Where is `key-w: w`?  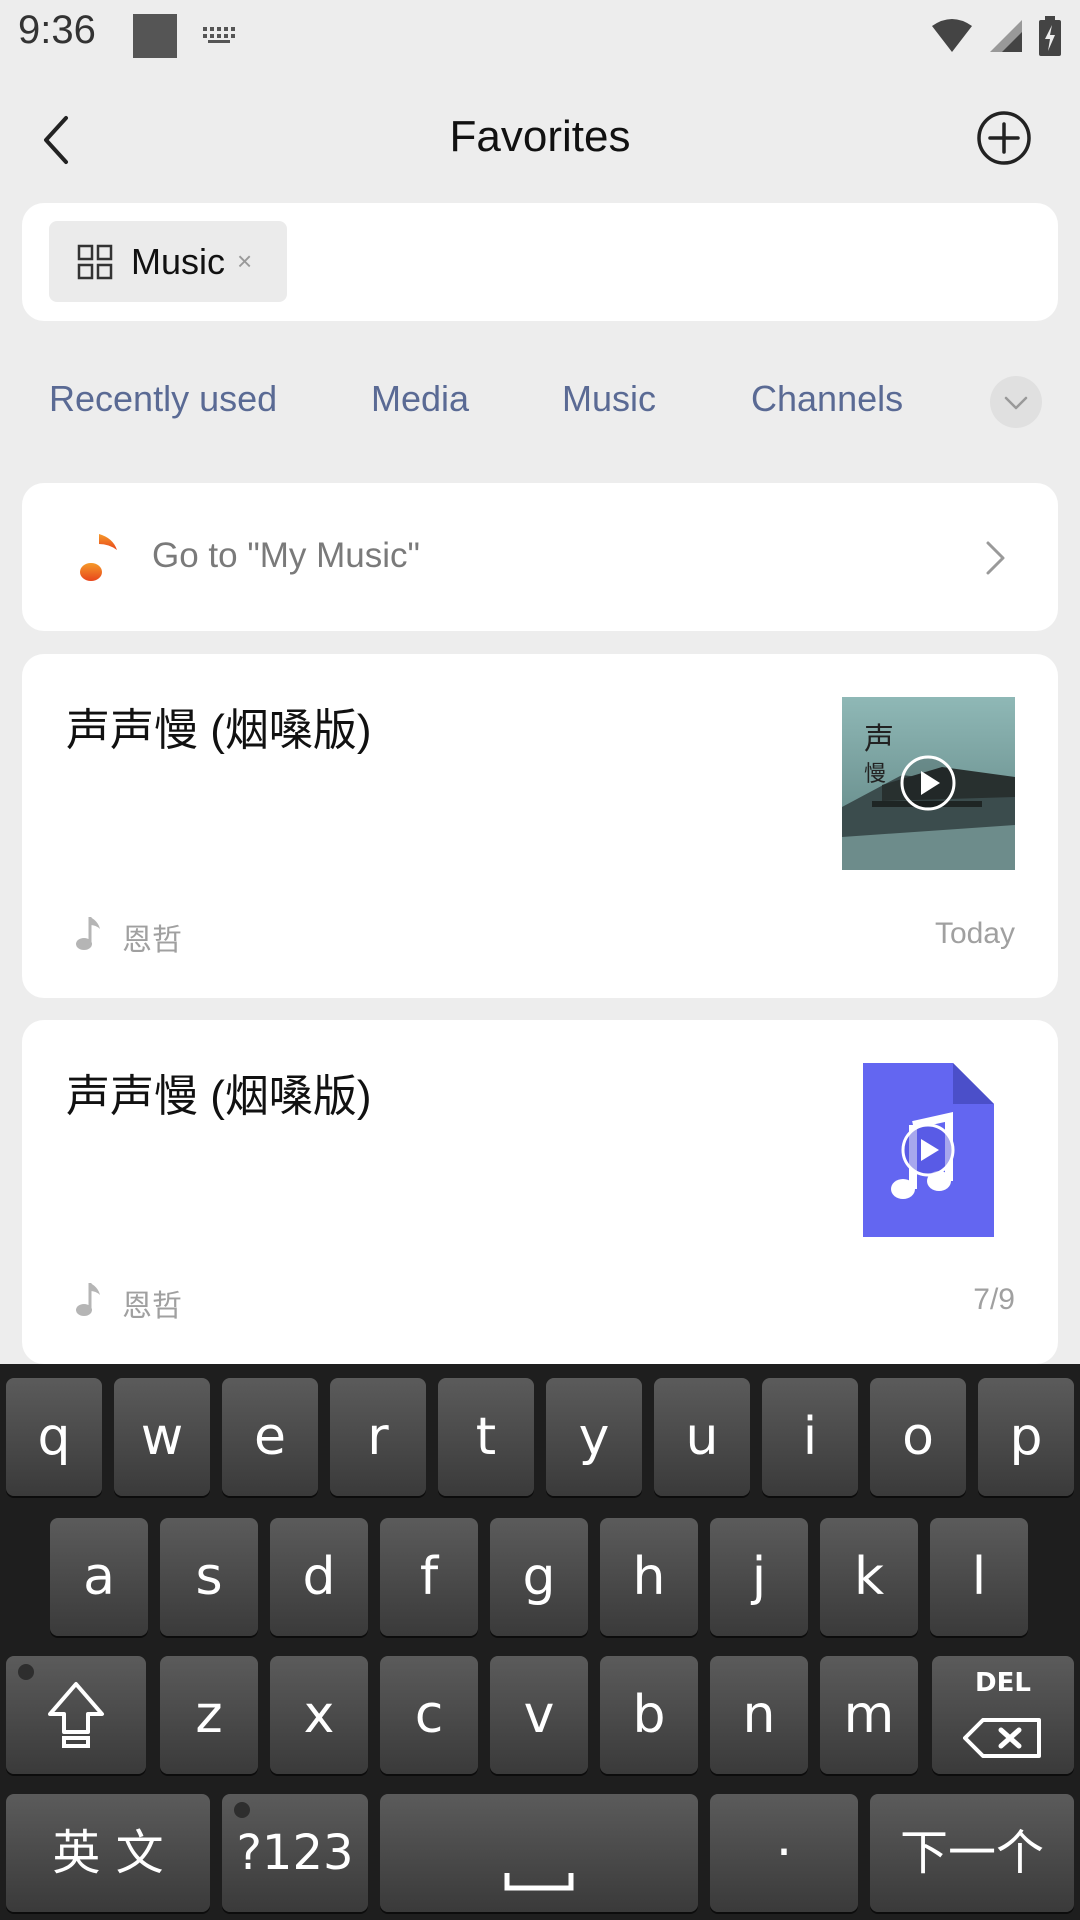 key-w: w is located at coordinates (162, 1437).